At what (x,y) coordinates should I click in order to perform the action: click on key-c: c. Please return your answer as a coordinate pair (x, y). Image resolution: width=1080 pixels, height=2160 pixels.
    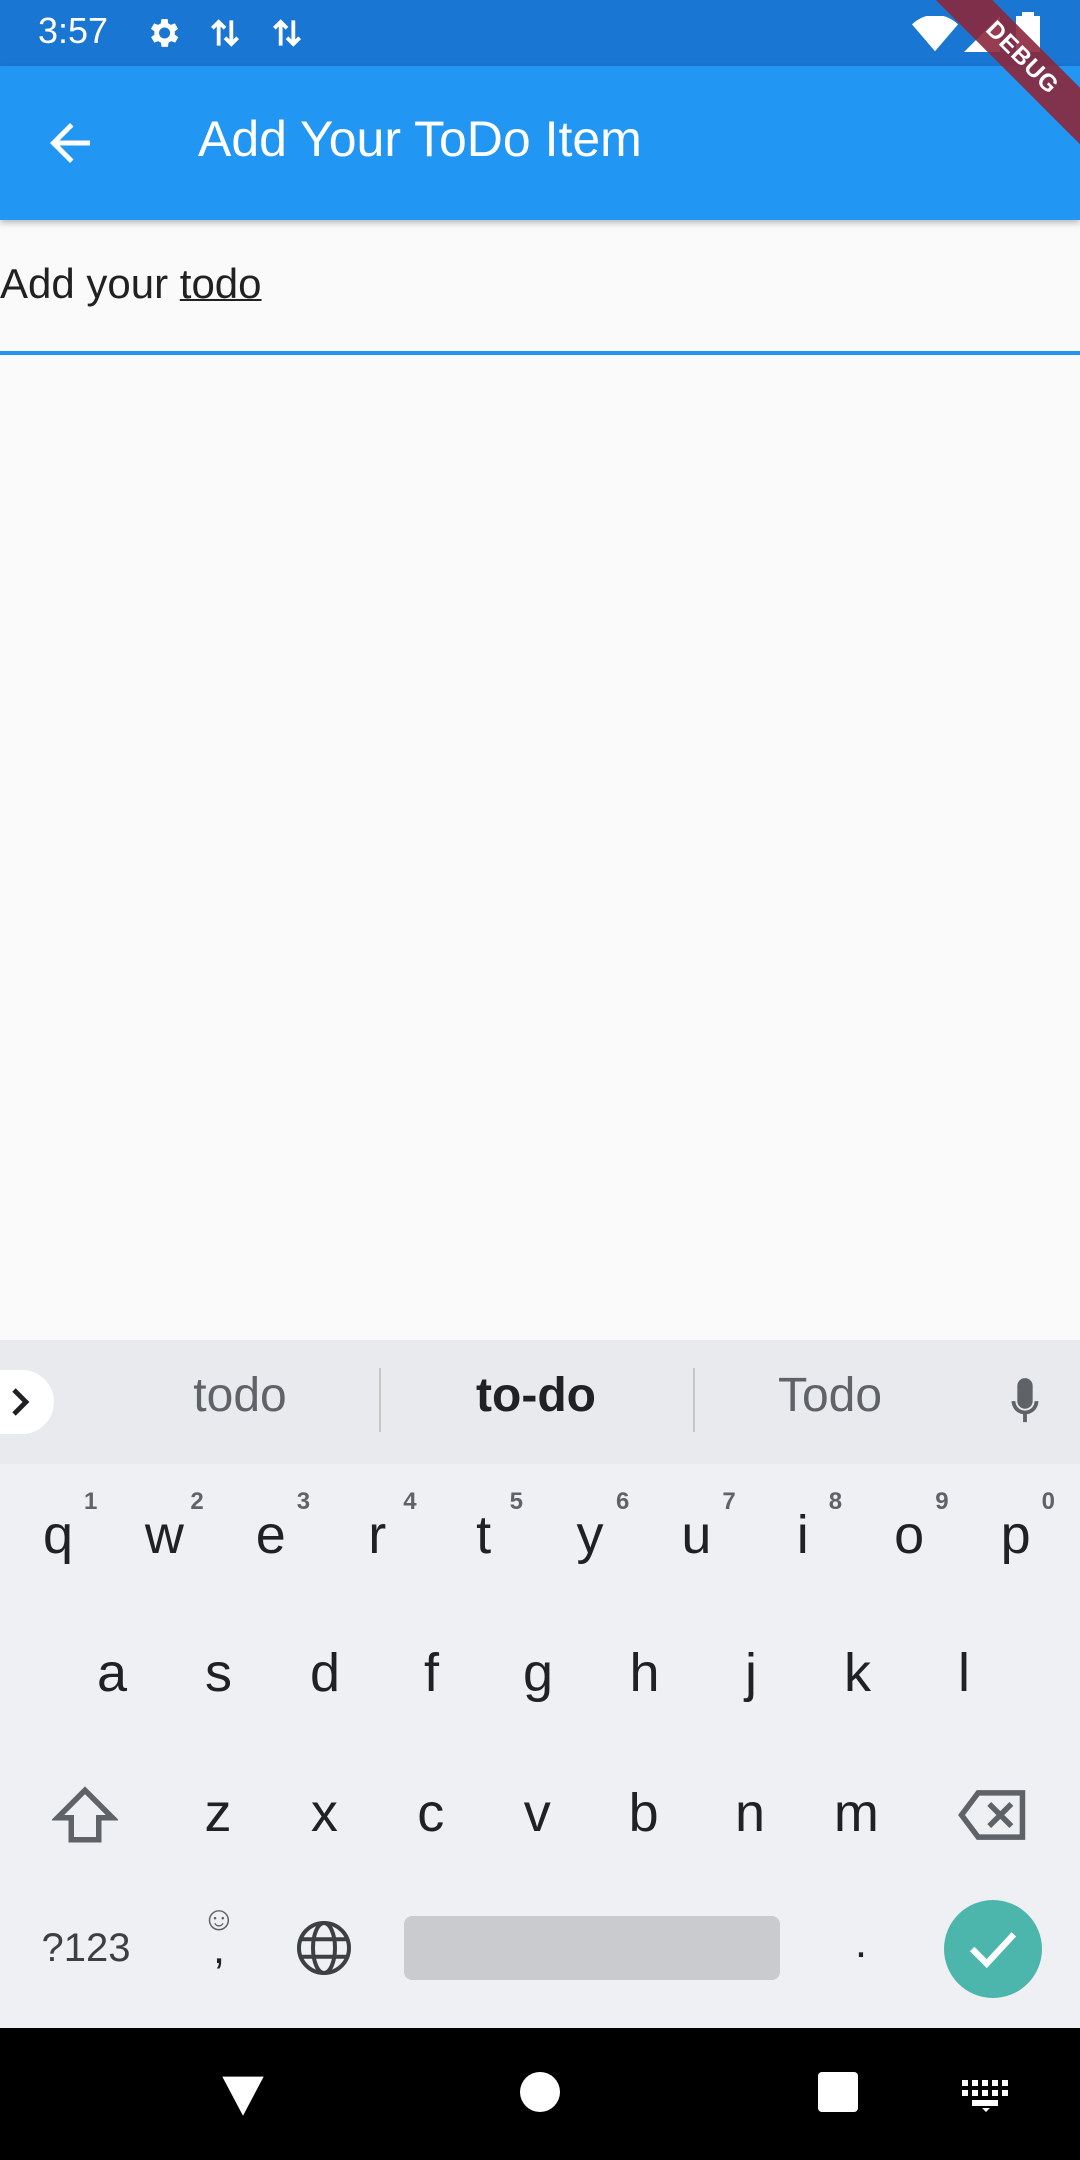
    Looking at the image, I should click on (431, 1813).